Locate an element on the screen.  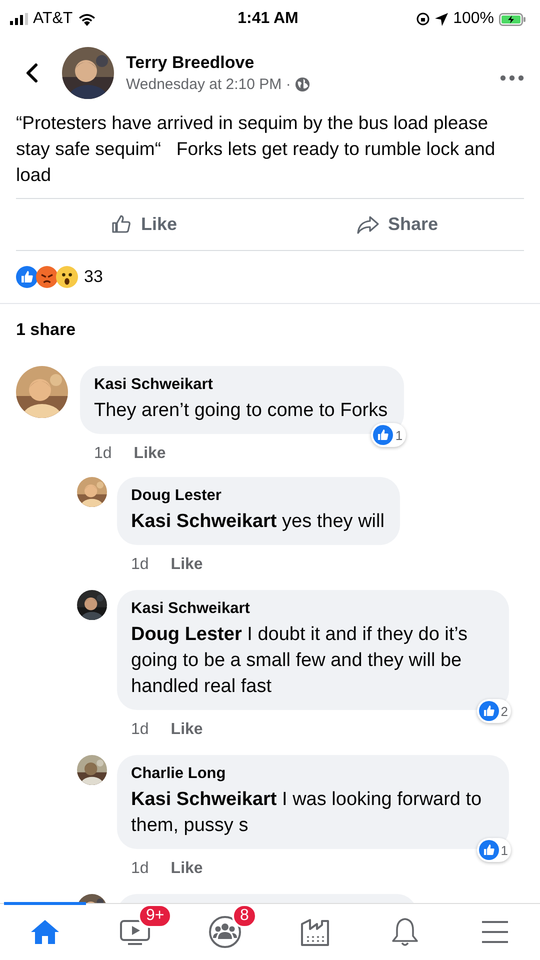
count-badge: 8 is located at coordinates (244, 916).